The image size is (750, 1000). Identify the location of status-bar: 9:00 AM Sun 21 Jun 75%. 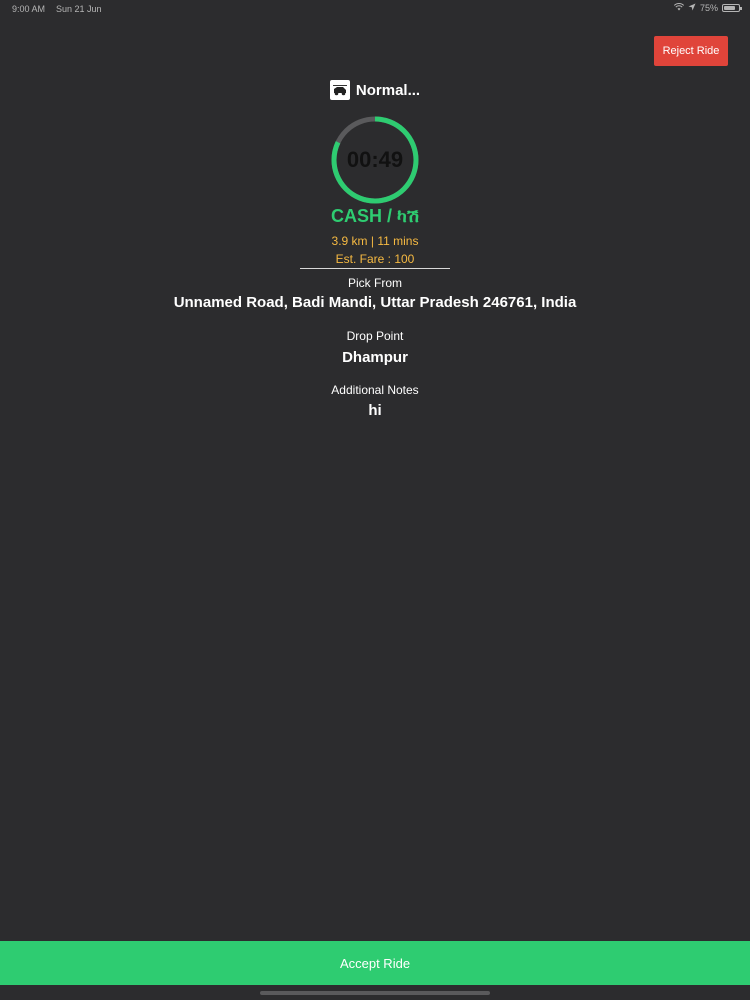
(375, 9).